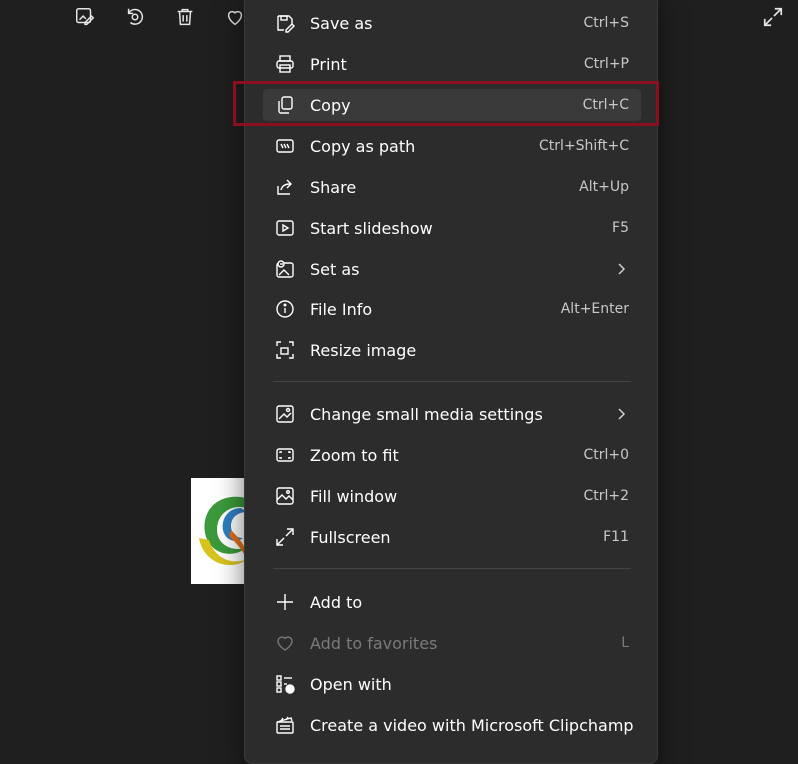 This screenshot has height=764, width=798. What do you see at coordinates (452, 146) in the screenshot?
I see `menu-item-copy-as-path: Copy as path Ctrl+Shift+C` at bounding box center [452, 146].